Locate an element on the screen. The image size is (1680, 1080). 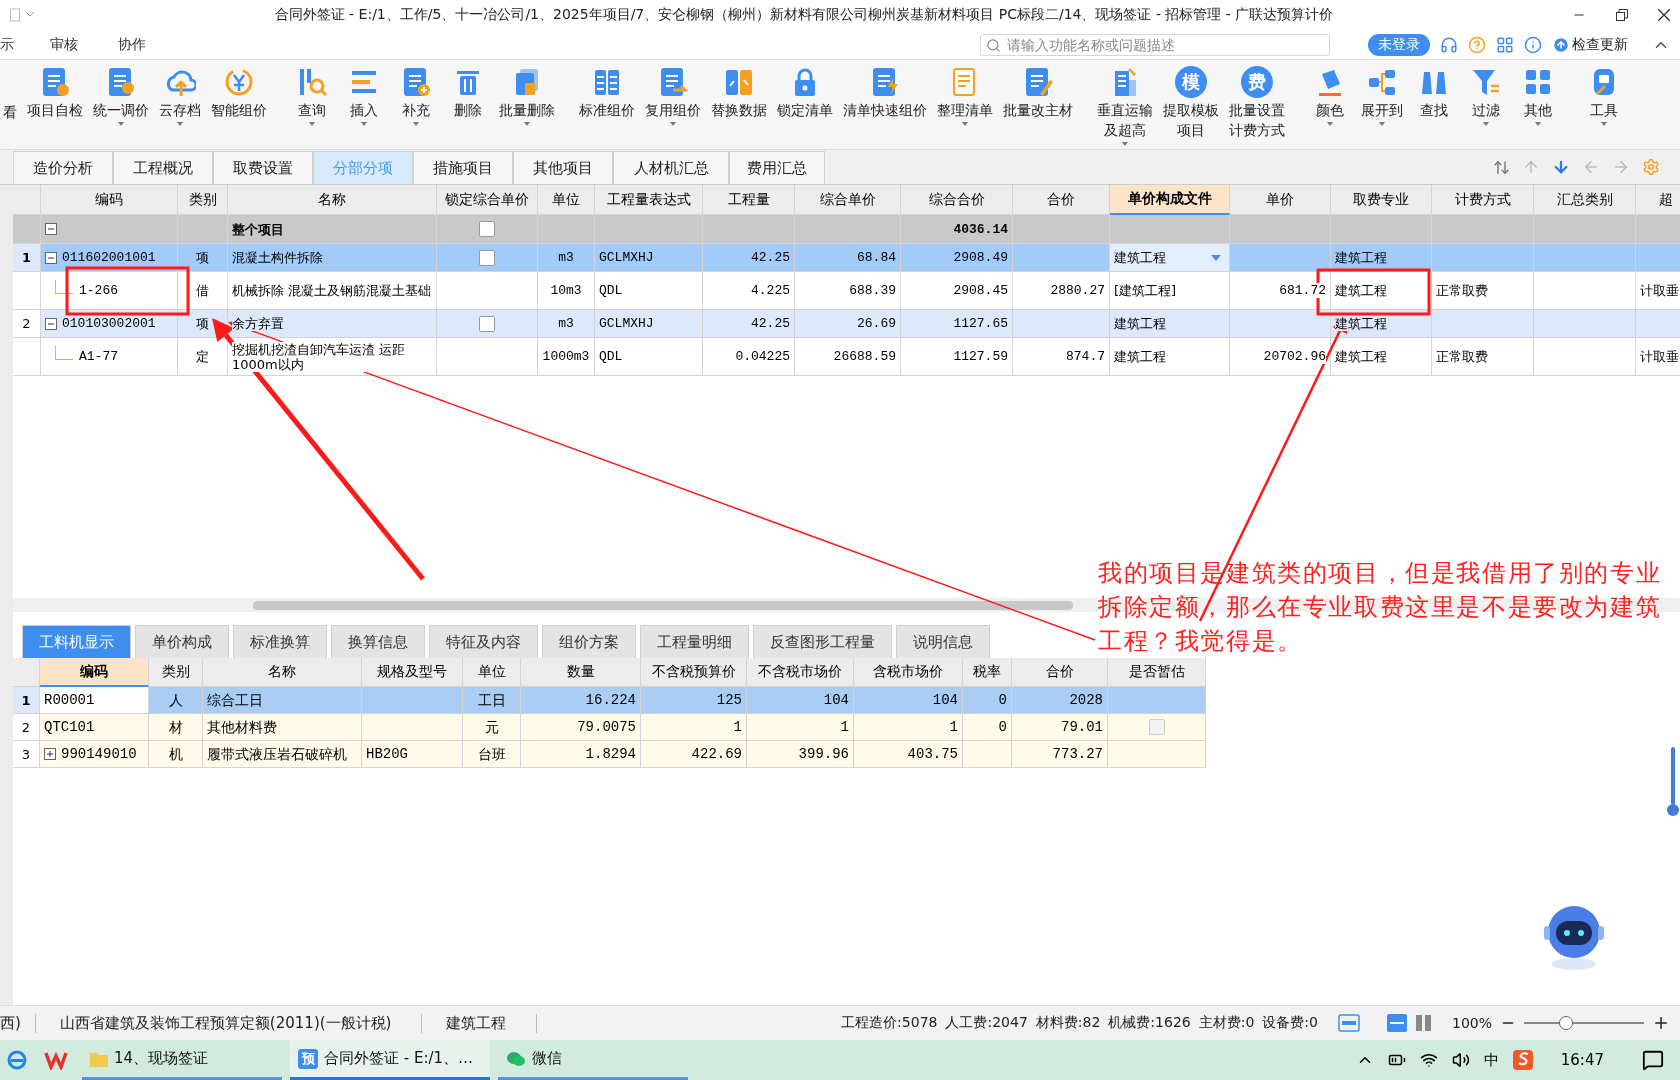
menu-item: 协作 is located at coordinates (132, 44).